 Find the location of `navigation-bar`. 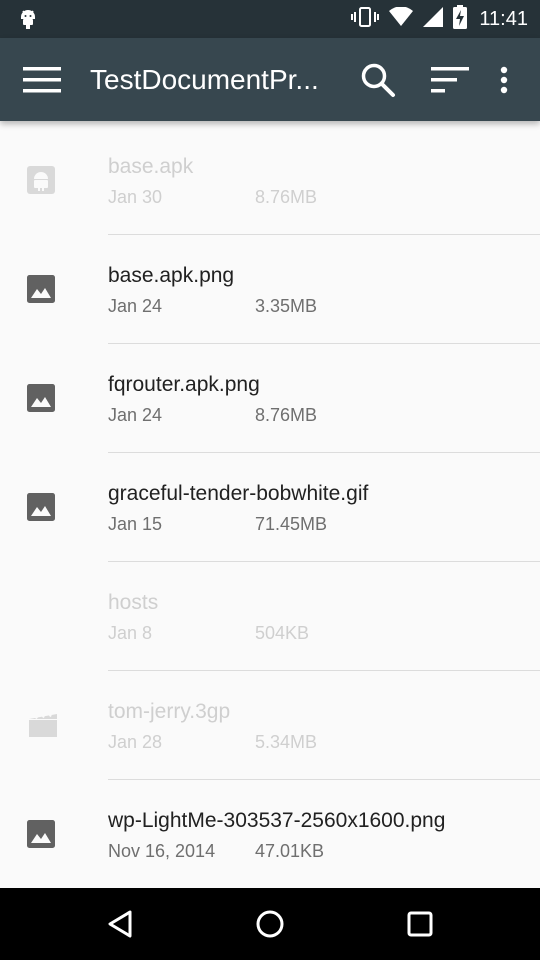

navigation-bar is located at coordinates (270, 924).